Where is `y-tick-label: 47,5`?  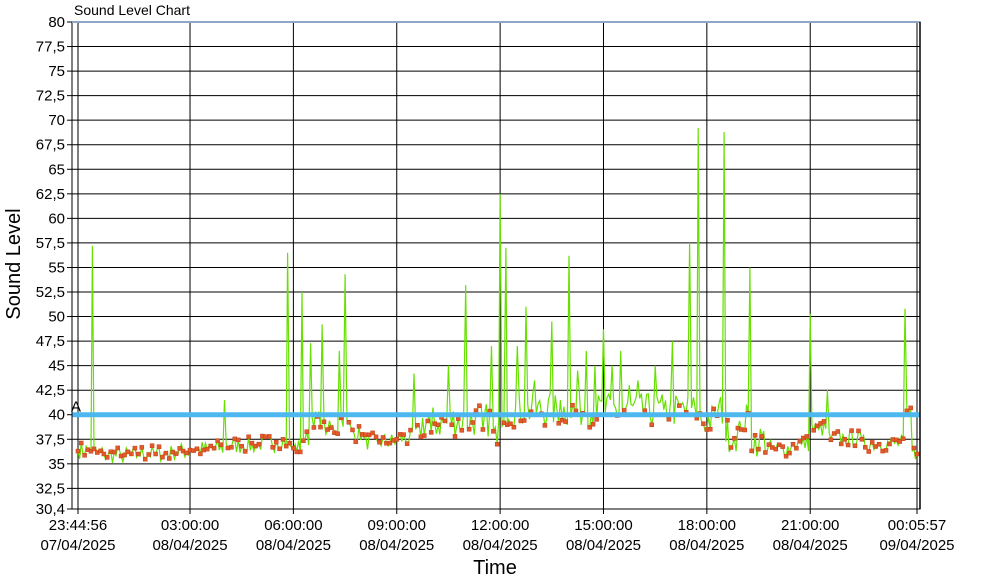 y-tick-label: 47,5 is located at coordinates (50, 341).